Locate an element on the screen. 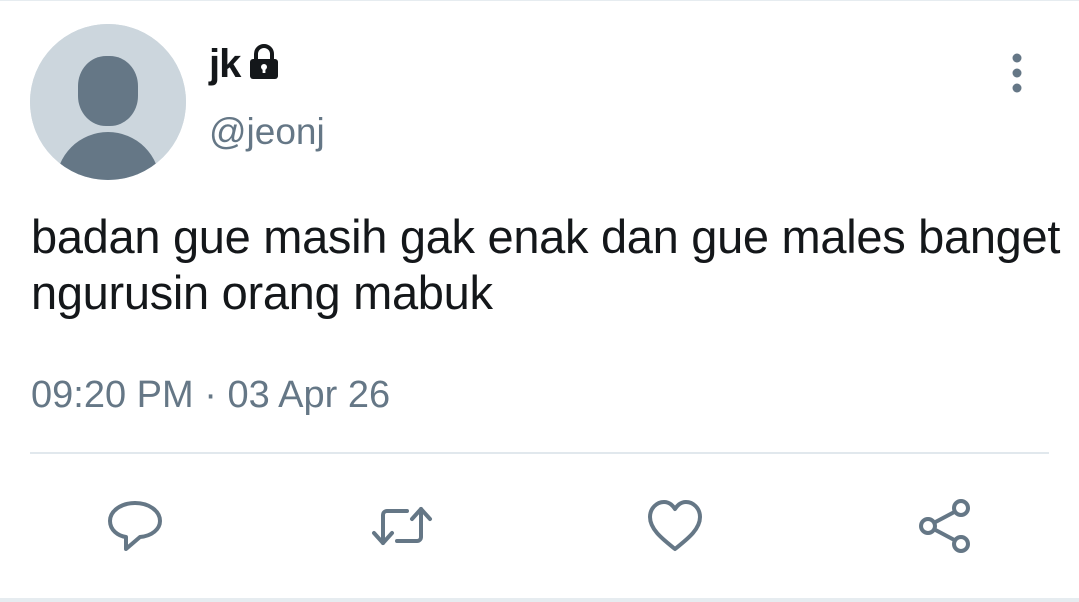  avatar is located at coordinates (108, 102).